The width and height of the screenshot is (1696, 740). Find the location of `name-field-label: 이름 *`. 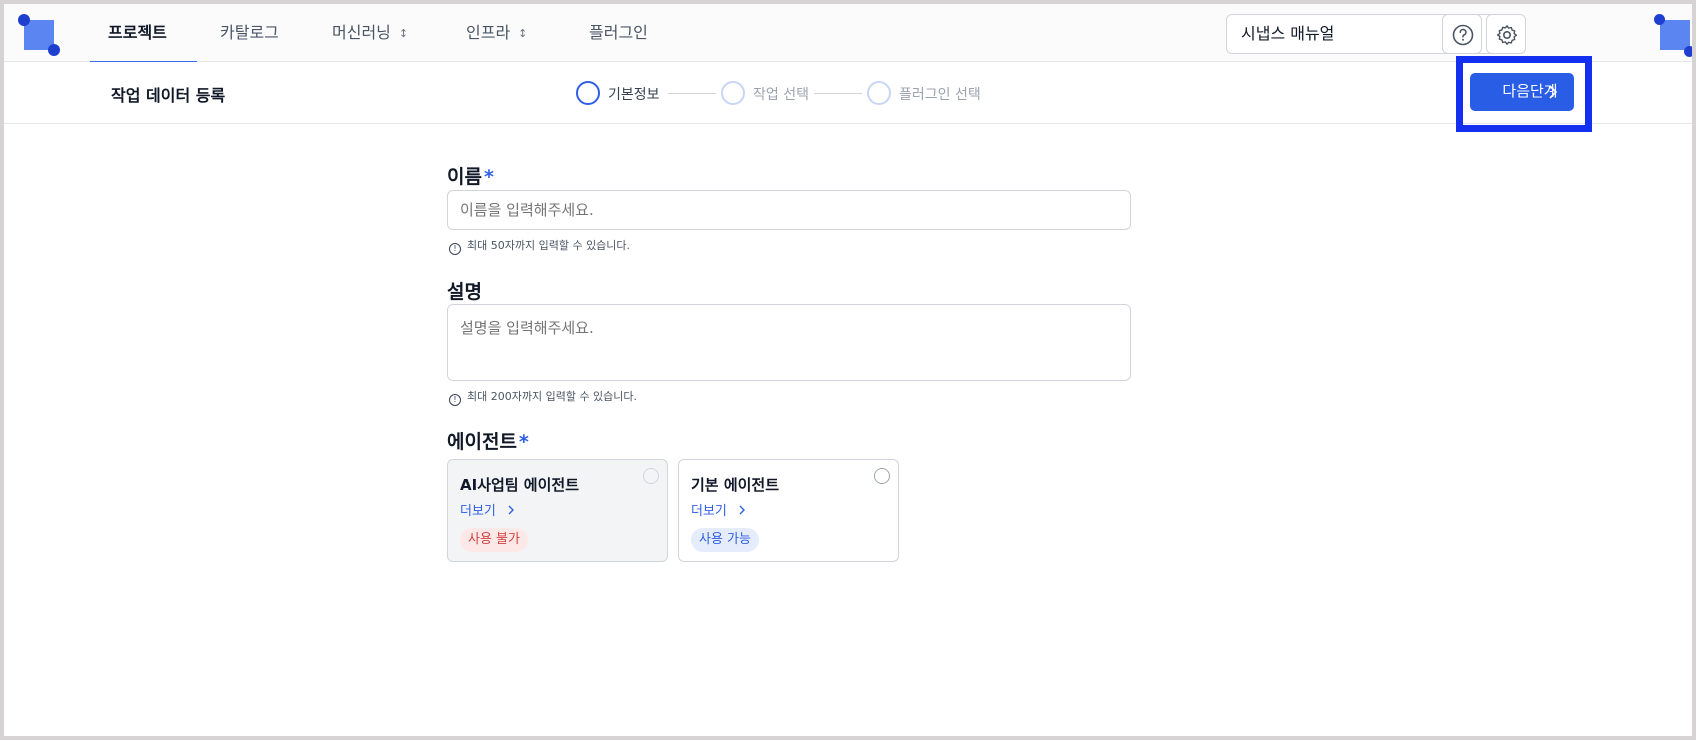

name-field-label: 이름 * is located at coordinates (470, 175).